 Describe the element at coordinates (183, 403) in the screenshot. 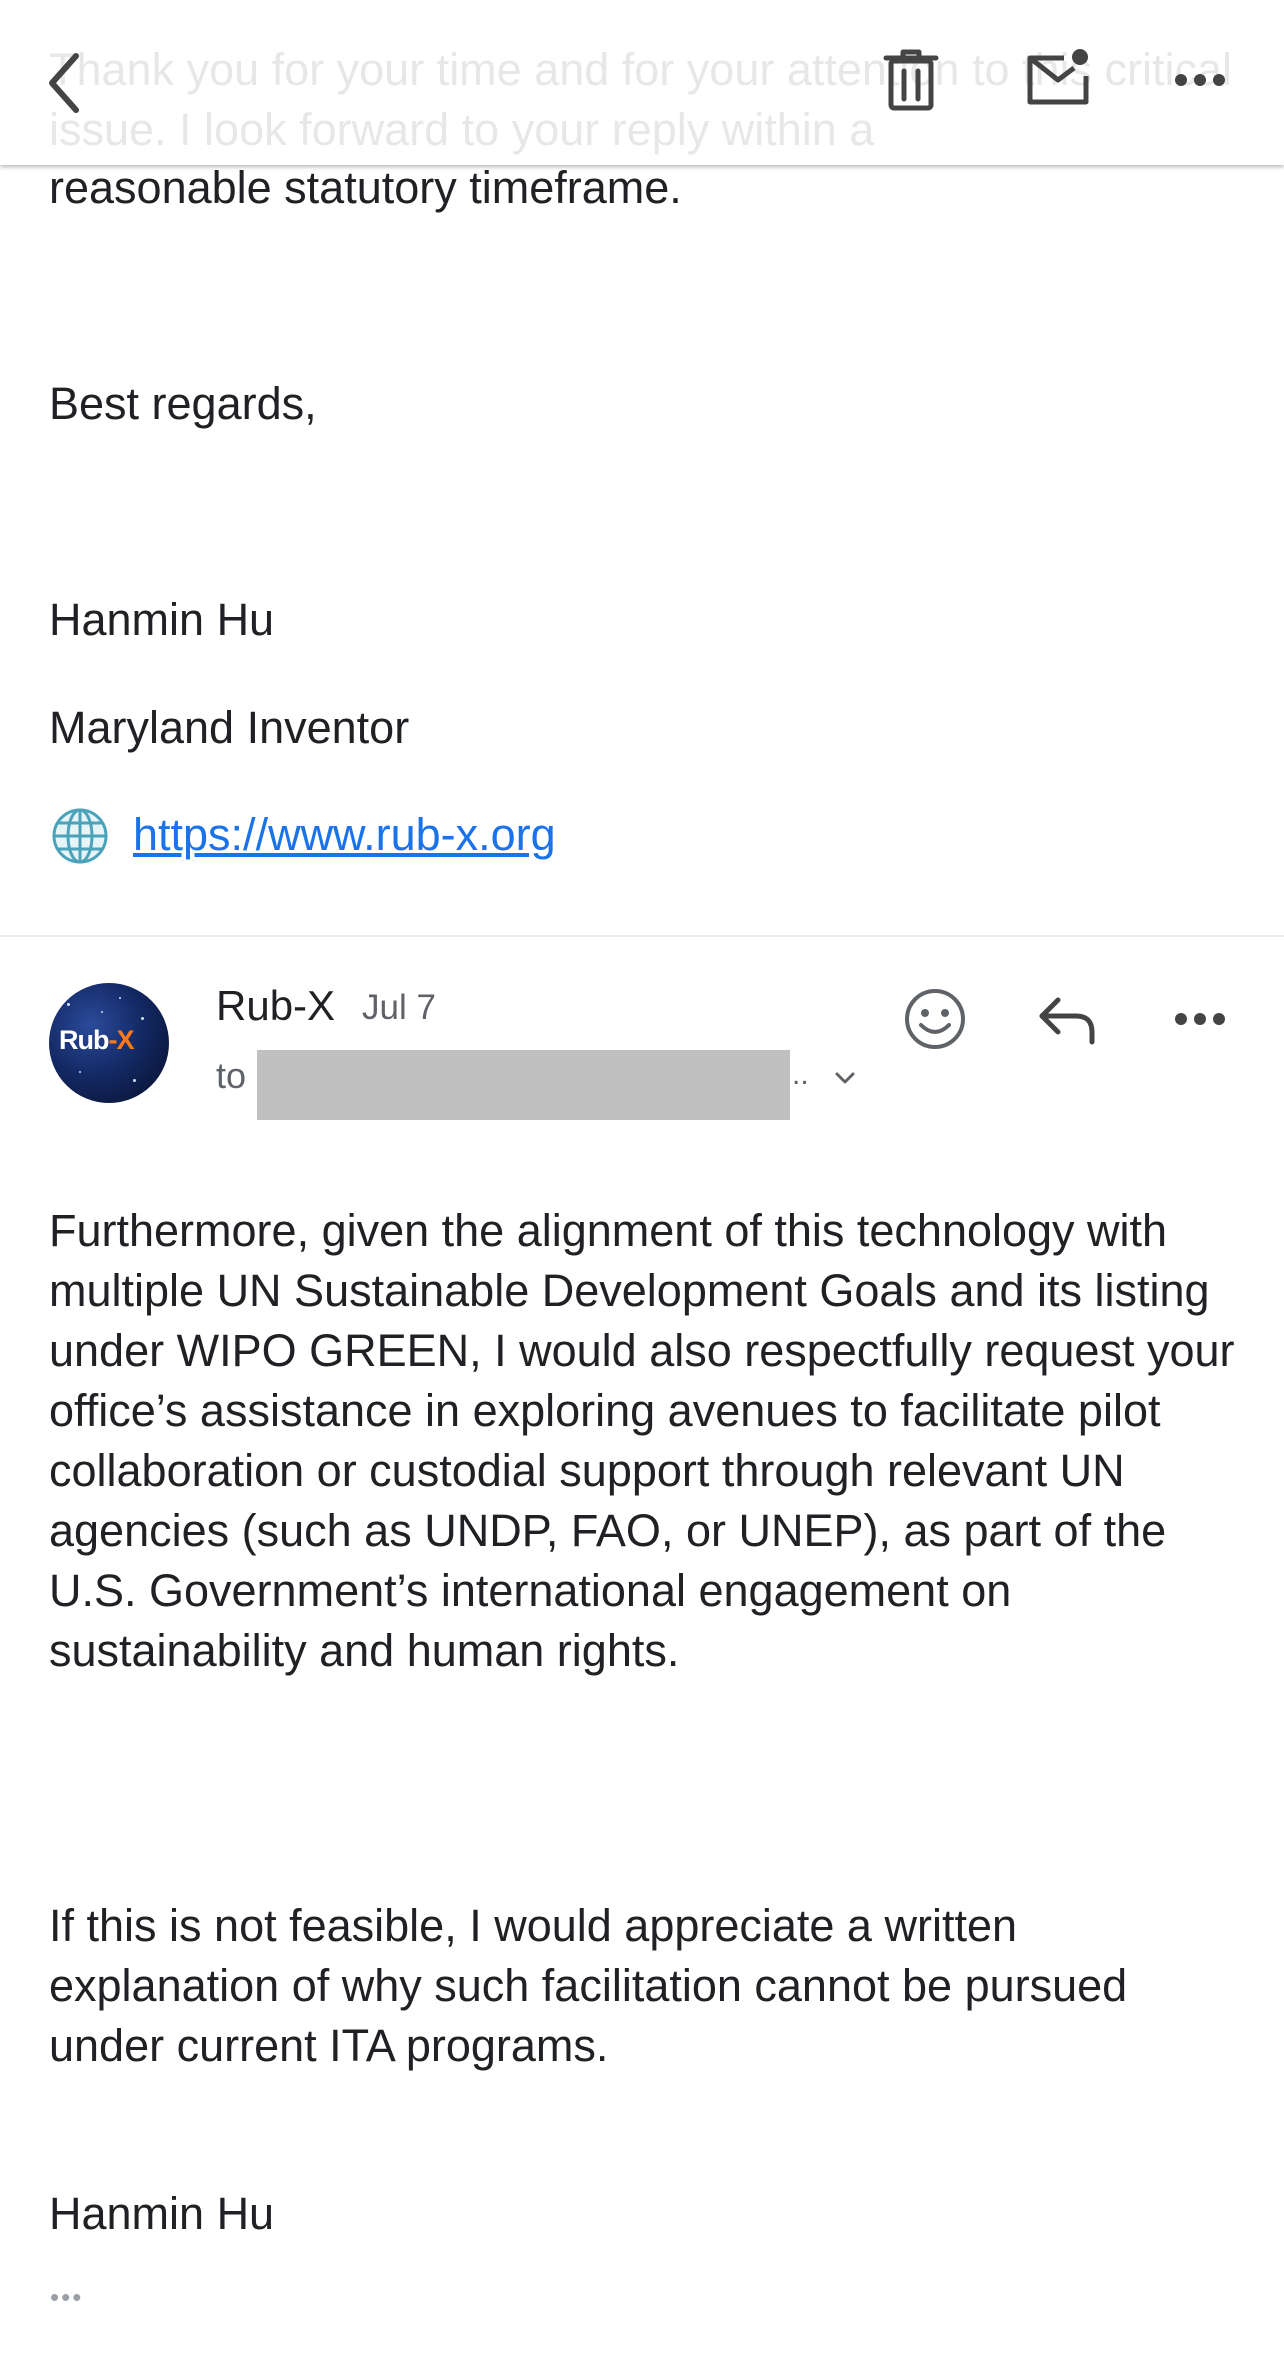

I see `previous-message-closing: Best regards,` at that location.